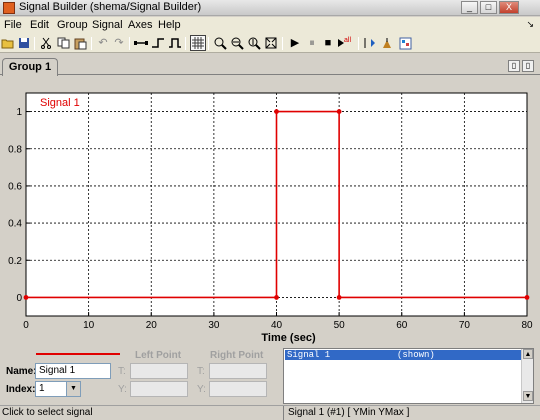  What do you see at coordinates (169, 25) in the screenshot?
I see `menu-help: Help` at bounding box center [169, 25].